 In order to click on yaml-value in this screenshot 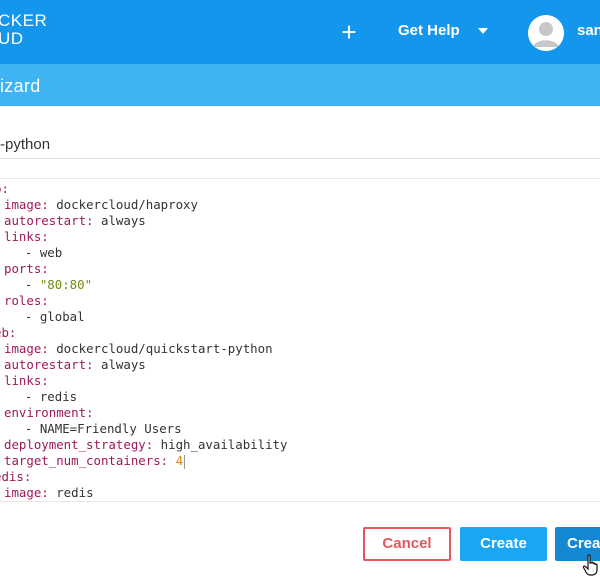, I will do `click(171, 460)`.